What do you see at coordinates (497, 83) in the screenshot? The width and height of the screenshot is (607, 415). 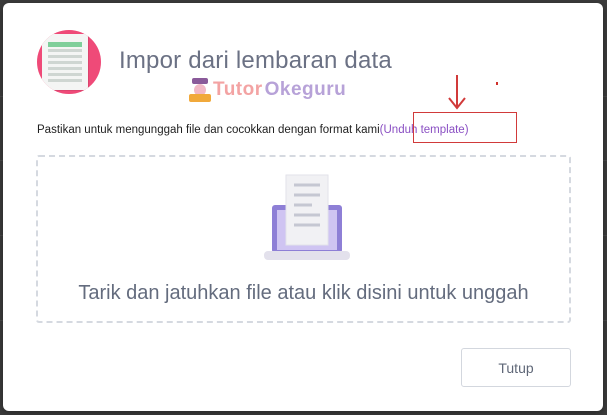 I see `annotation-dot` at bounding box center [497, 83].